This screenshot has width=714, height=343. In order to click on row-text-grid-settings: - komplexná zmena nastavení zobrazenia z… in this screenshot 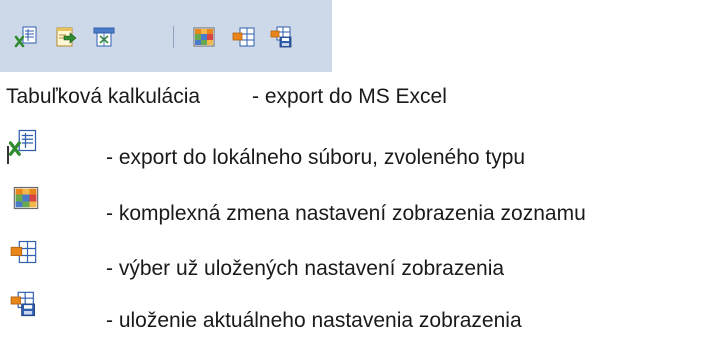, I will do `click(346, 213)`.